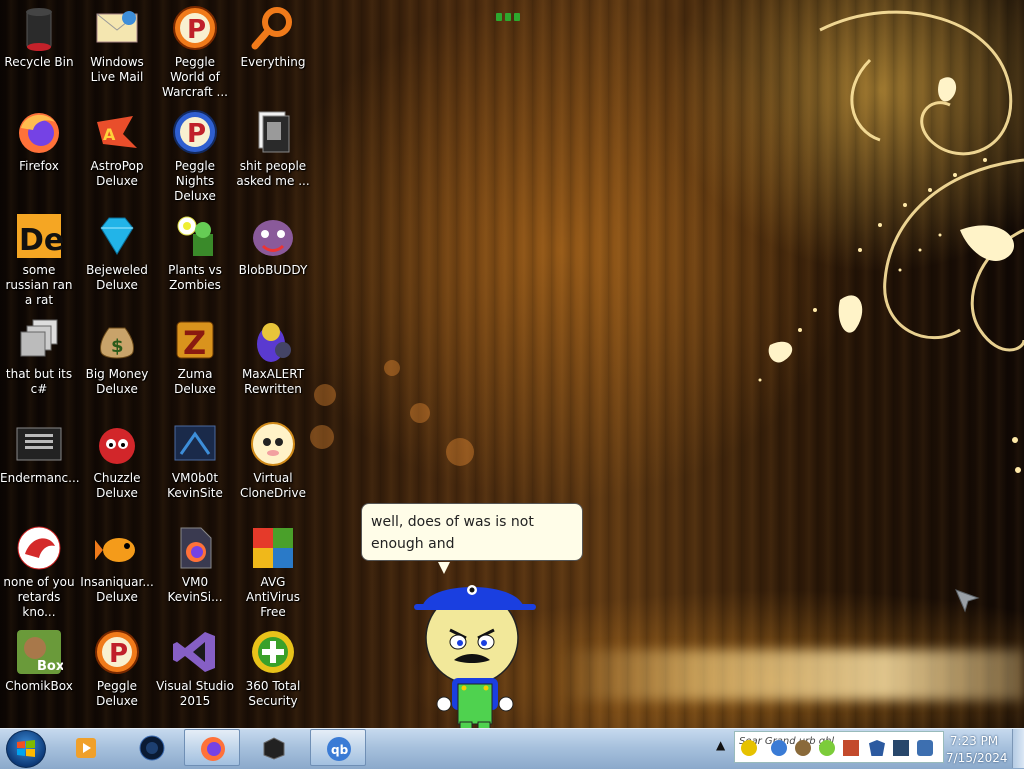 The width and height of the screenshot is (1024, 769). I want to click on desktop-icon: Recycle Bin, so click(39, 50).